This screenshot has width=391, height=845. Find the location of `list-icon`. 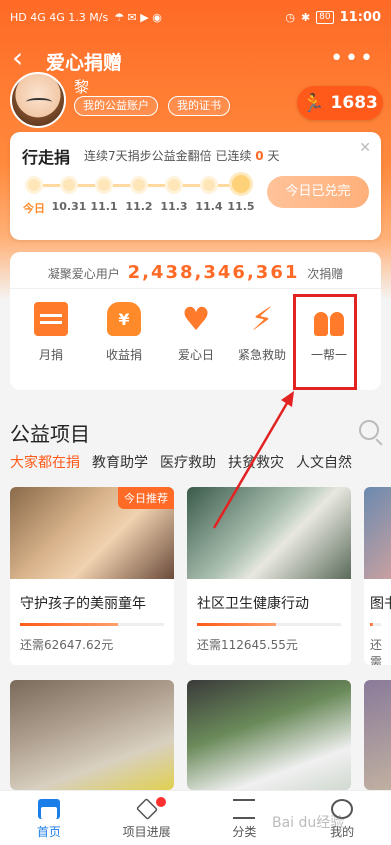

list-icon is located at coordinates (244, 809).